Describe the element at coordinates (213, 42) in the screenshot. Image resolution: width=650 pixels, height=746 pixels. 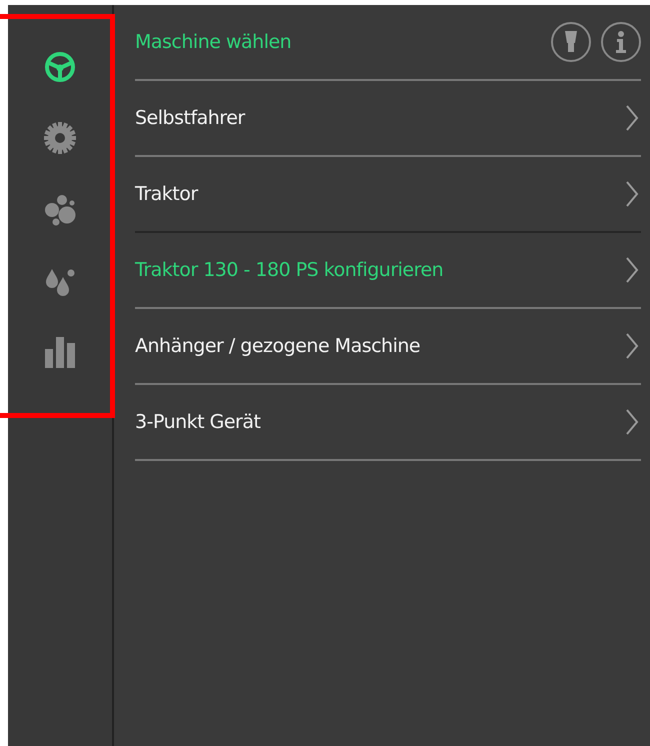
I see `panel-title: Maschine wählen` at that location.